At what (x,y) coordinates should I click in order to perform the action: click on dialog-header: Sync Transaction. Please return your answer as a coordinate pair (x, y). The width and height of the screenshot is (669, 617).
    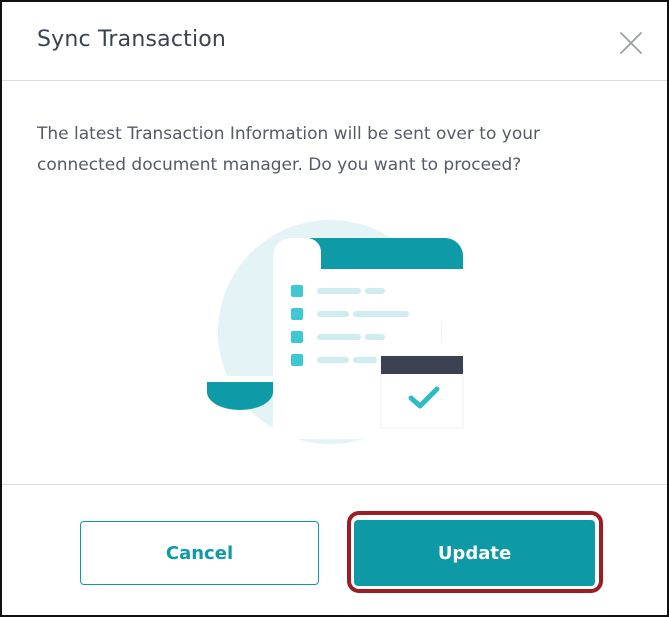
    Looking at the image, I should click on (334, 41).